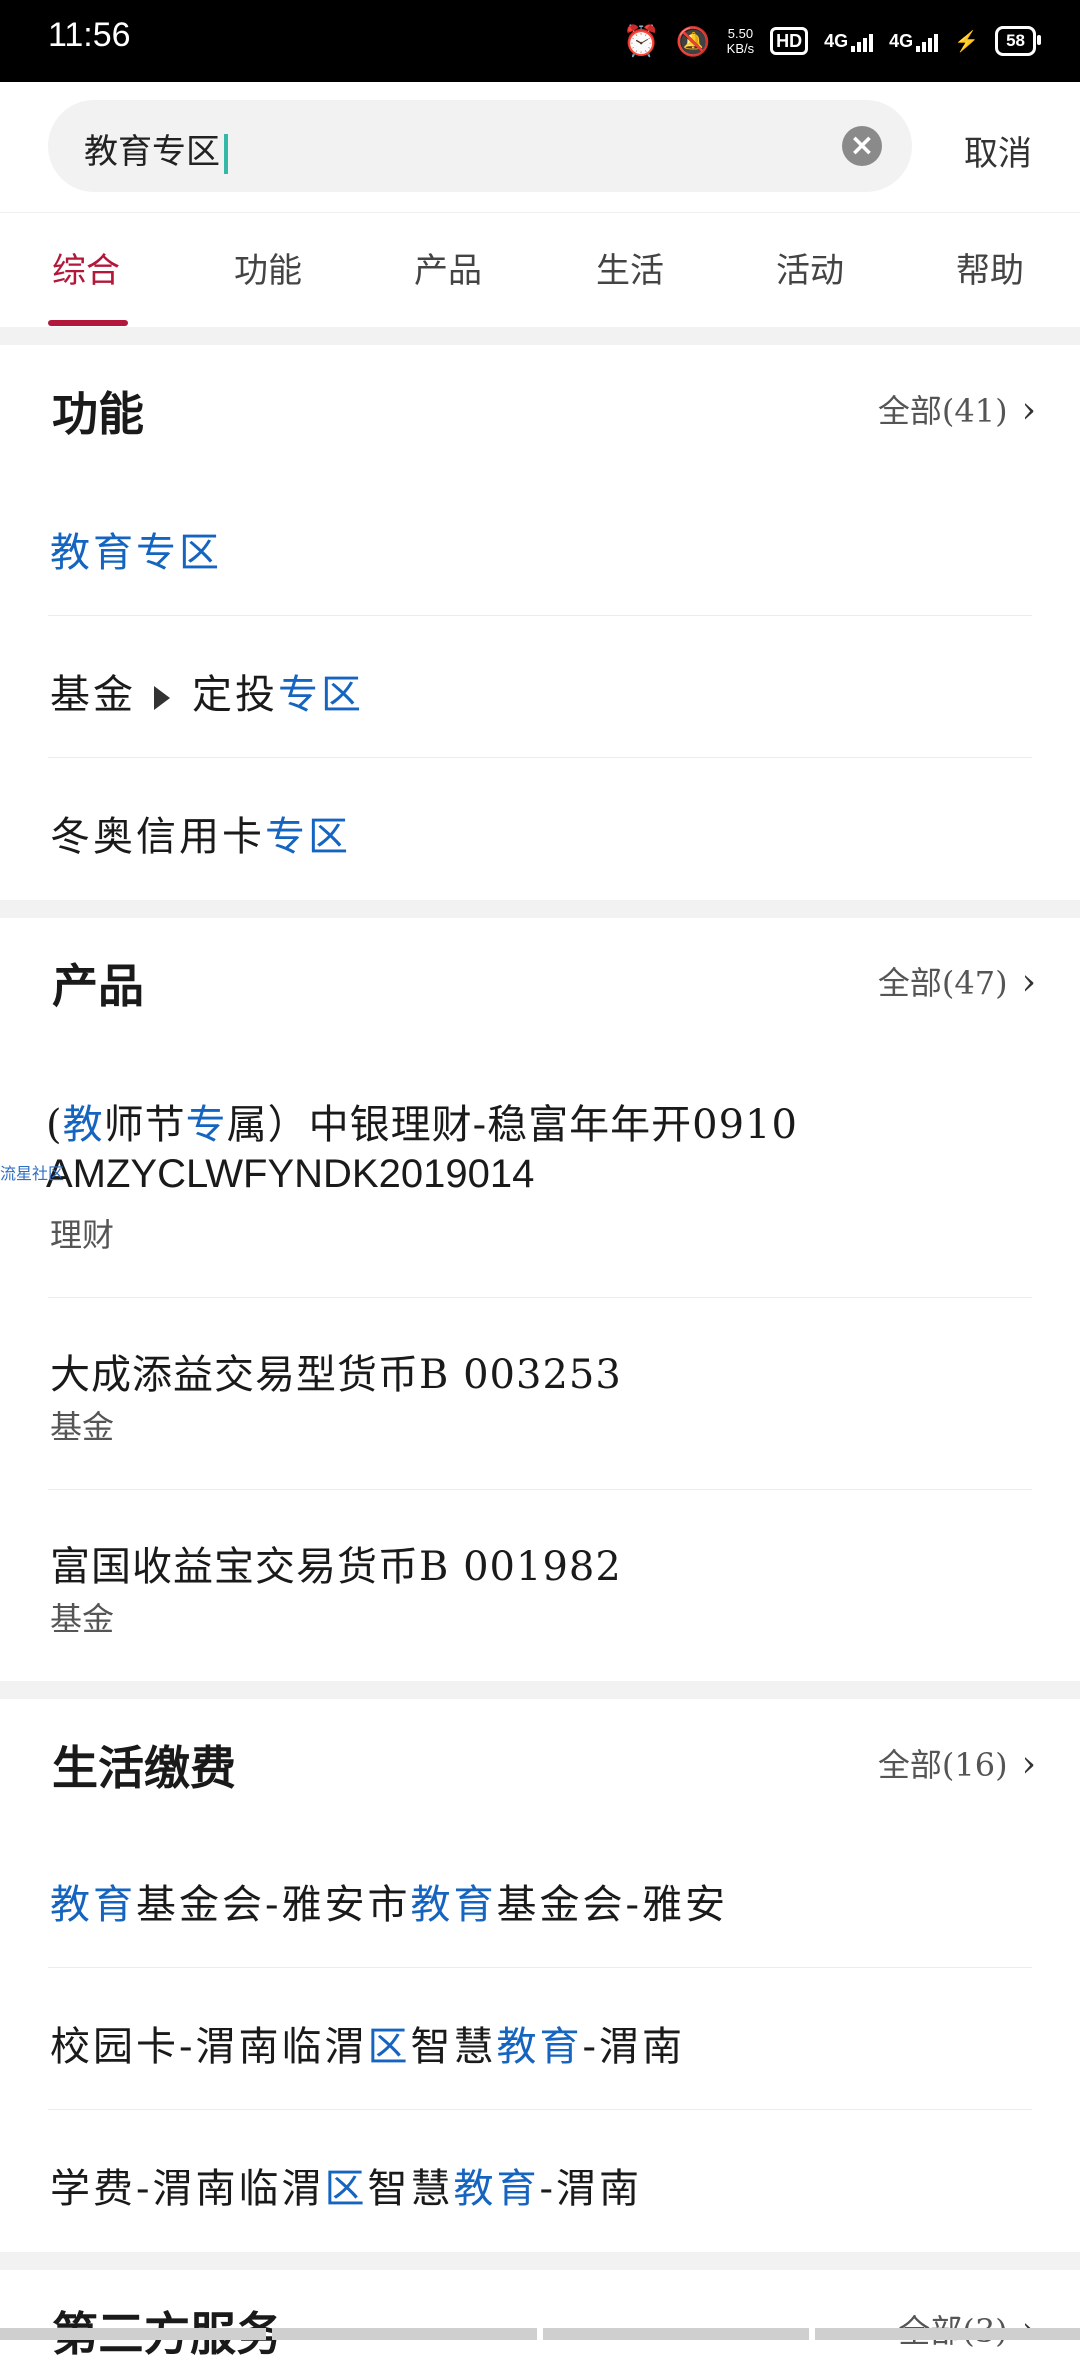 This screenshot has height=2364, width=1080. Describe the element at coordinates (86, 267) in the screenshot. I see `tab-all: 综合` at that location.